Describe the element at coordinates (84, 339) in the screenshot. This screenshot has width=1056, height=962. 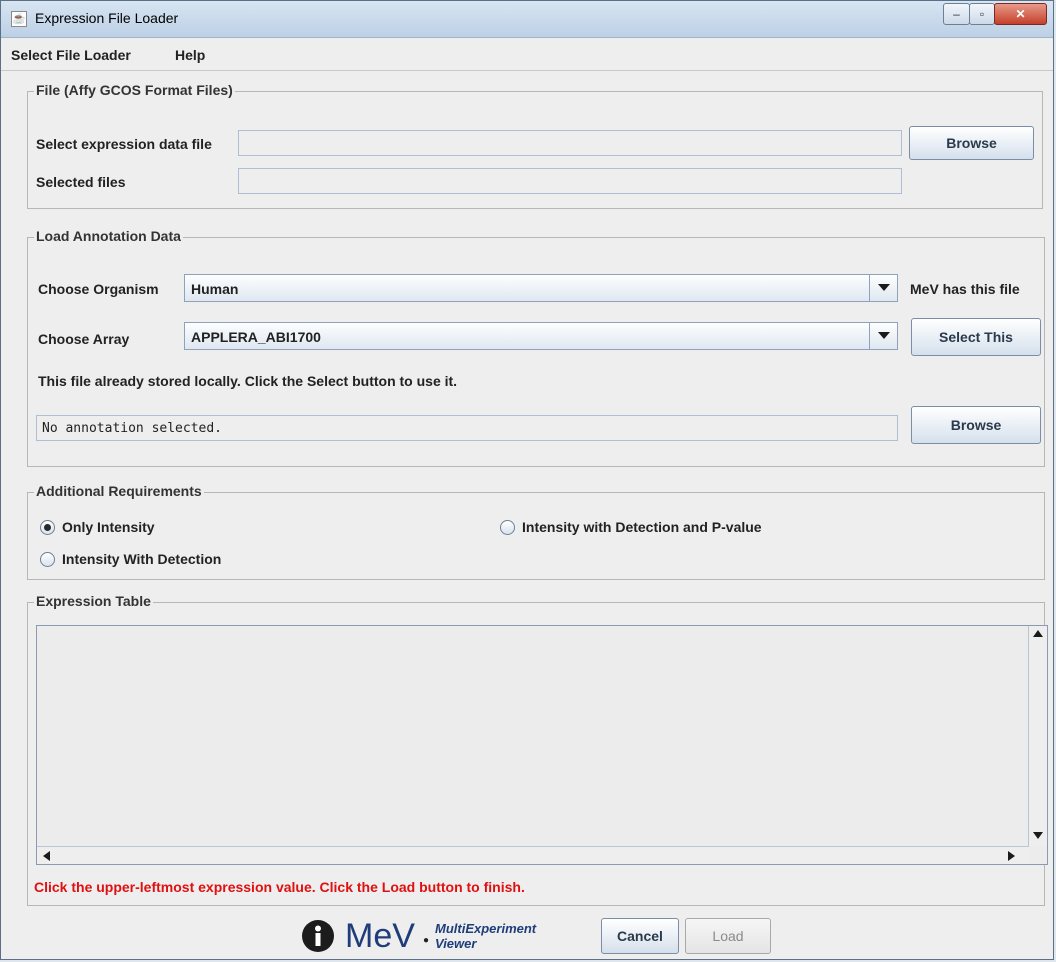
I see `choose-array-label: Choose Array` at that location.